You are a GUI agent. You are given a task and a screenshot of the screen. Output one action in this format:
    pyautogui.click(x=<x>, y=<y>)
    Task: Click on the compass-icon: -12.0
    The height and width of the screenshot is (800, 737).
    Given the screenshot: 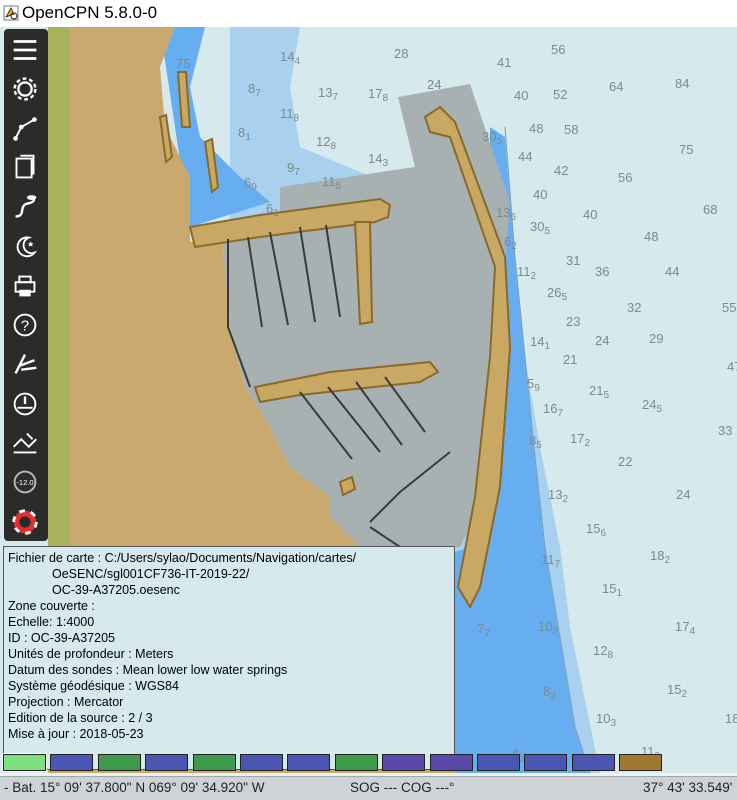 What is the action you would take?
    pyautogui.click(x=25, y=482)
    